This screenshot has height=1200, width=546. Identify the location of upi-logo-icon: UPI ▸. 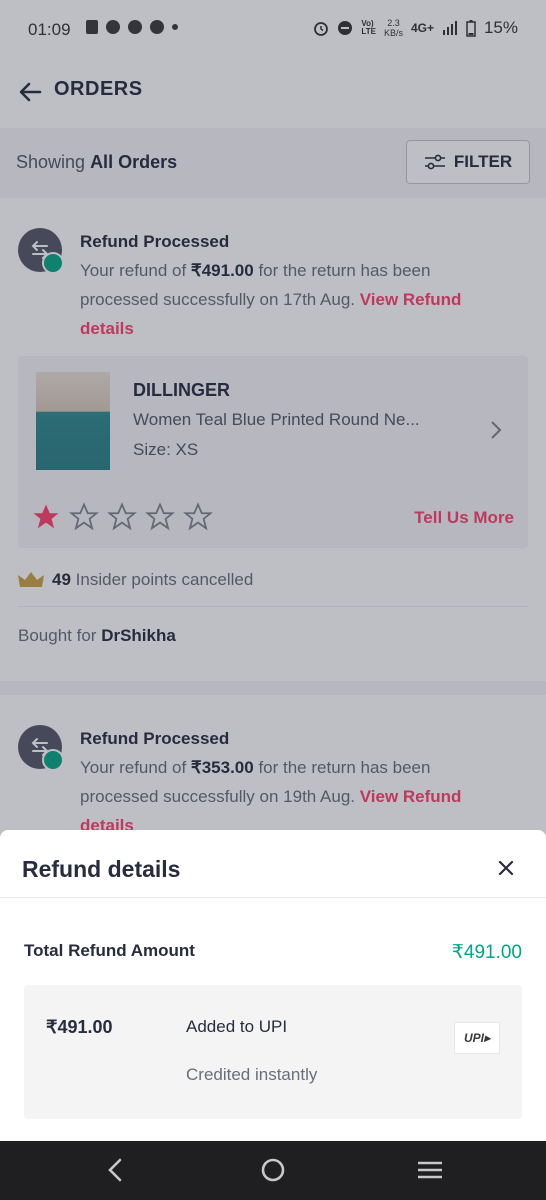
(477, 1038).